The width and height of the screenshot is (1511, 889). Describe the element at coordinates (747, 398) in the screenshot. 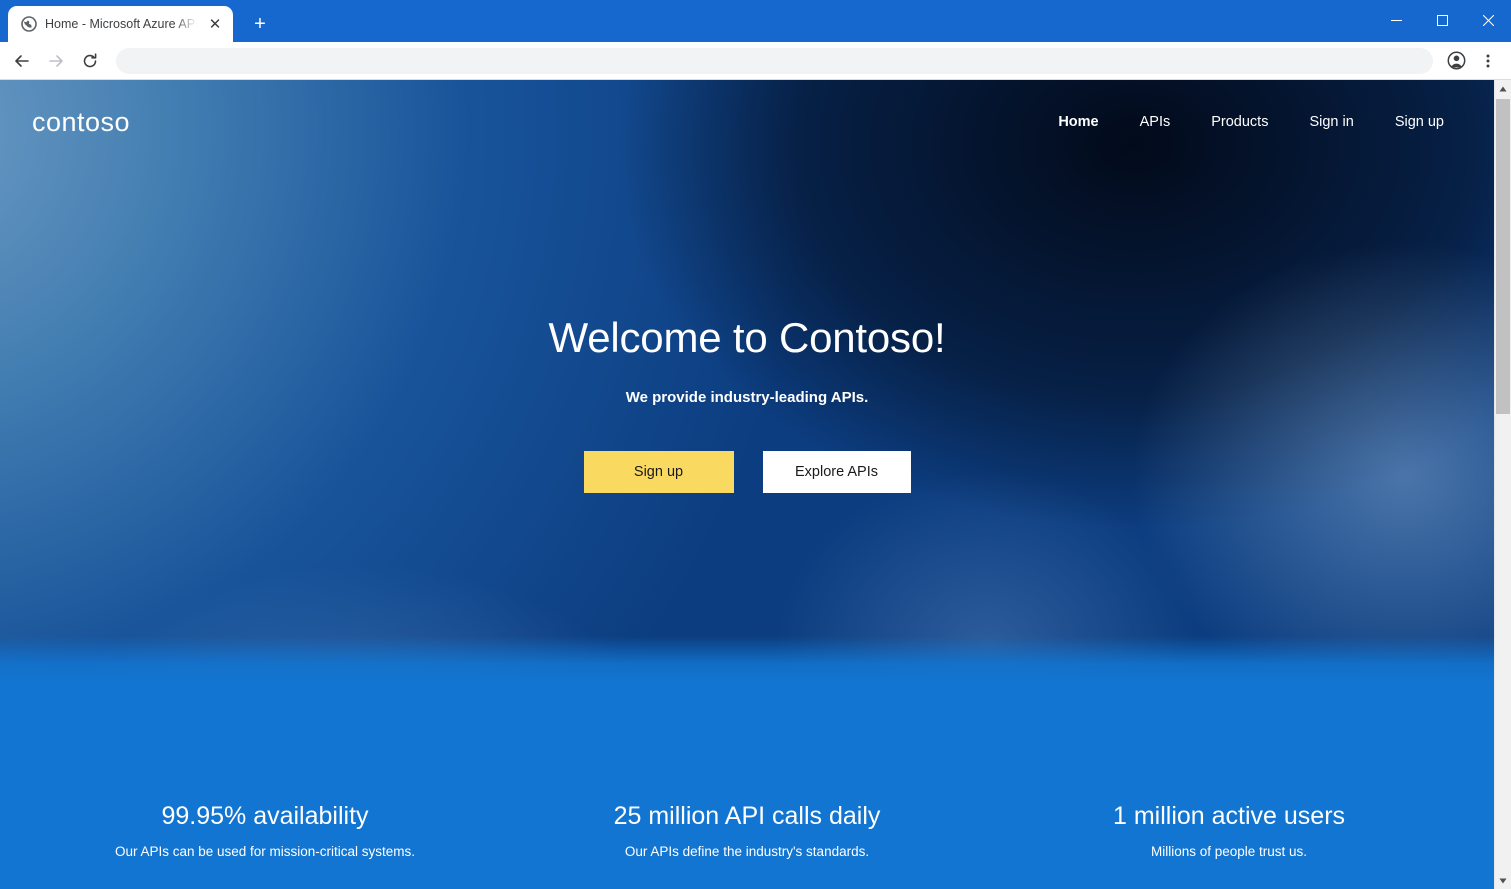

I see `hero-subtitle: We provide industry-leading APIs.` at that location.